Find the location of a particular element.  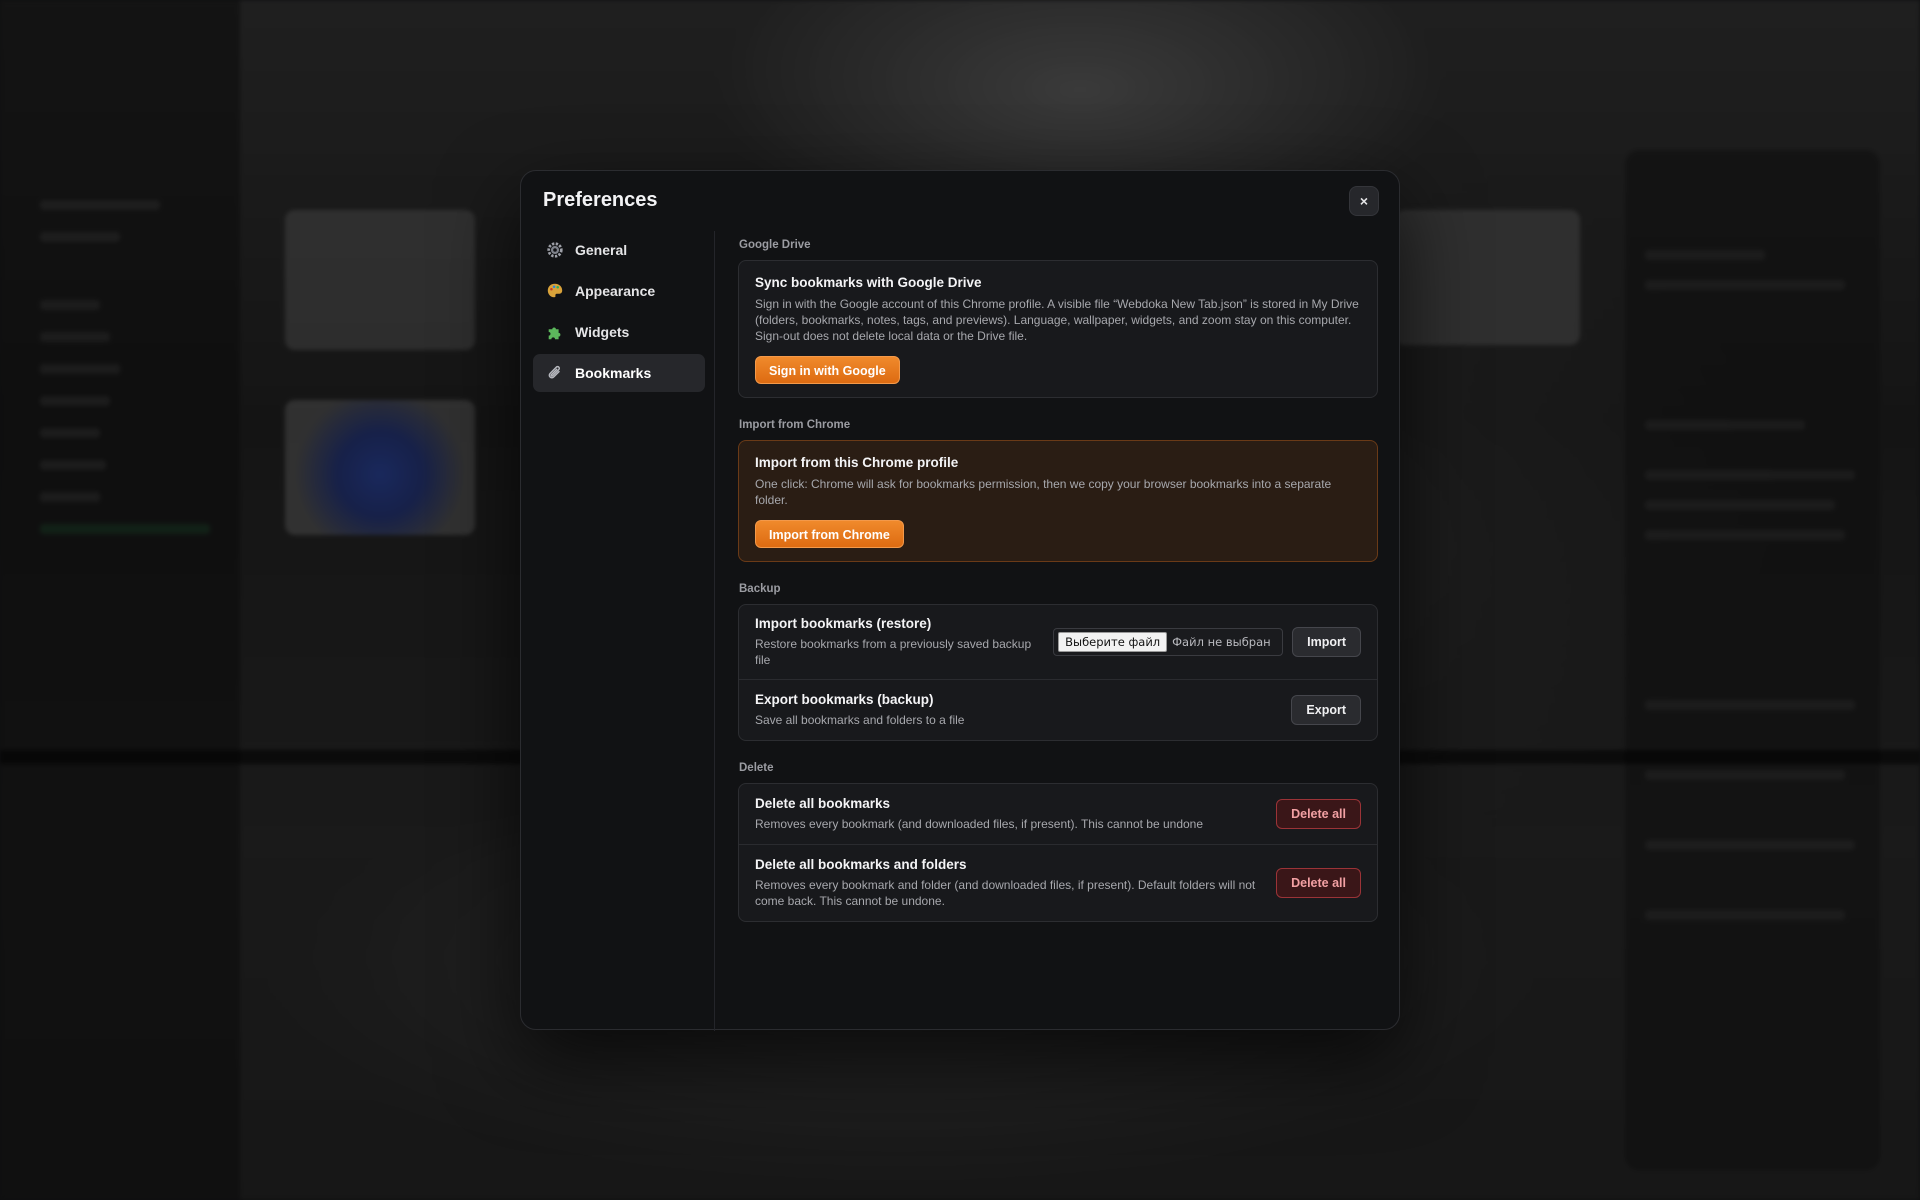

nav-item-widgets: Widgets is located at coordinates (619, 332).